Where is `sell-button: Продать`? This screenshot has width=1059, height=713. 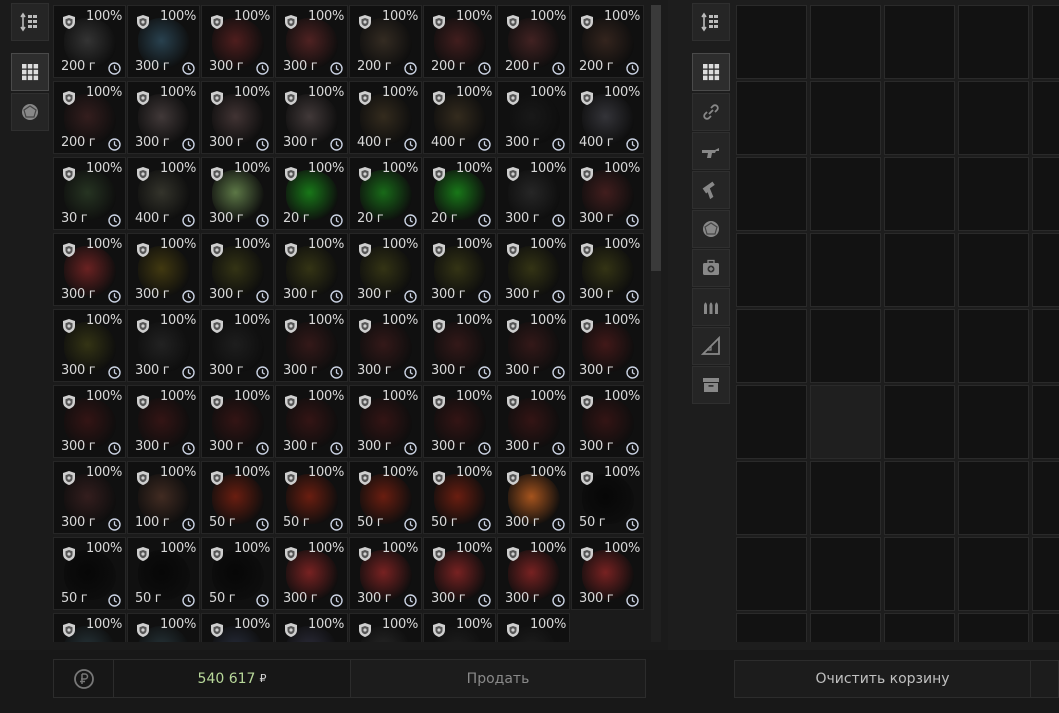 sell-button: Продать is located at coordinates (498, 678).